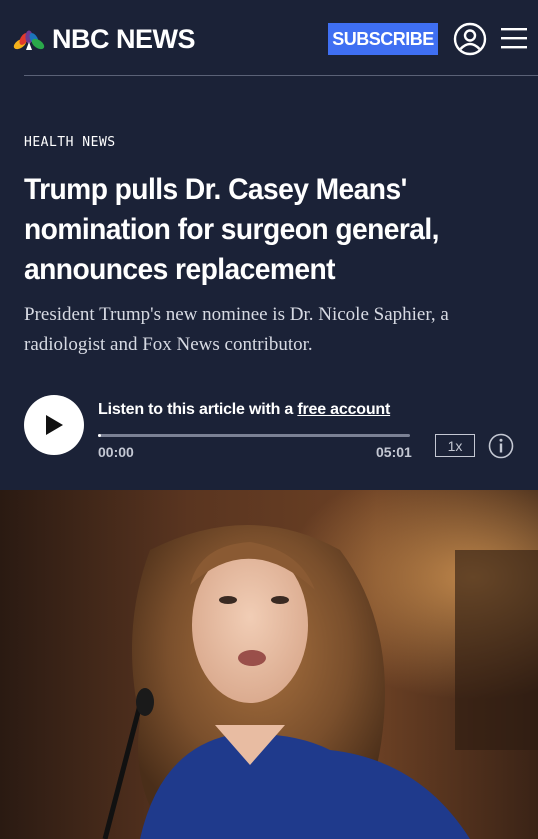  I want to click on audio-progress-fill, so click(99, 435).